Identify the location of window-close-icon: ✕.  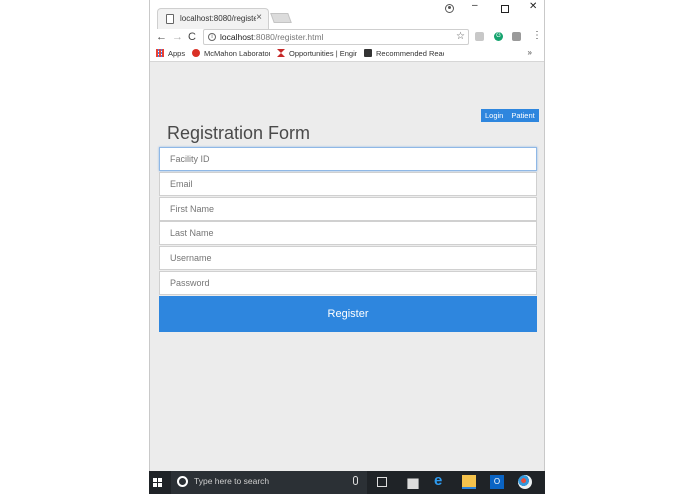
(533, 6).